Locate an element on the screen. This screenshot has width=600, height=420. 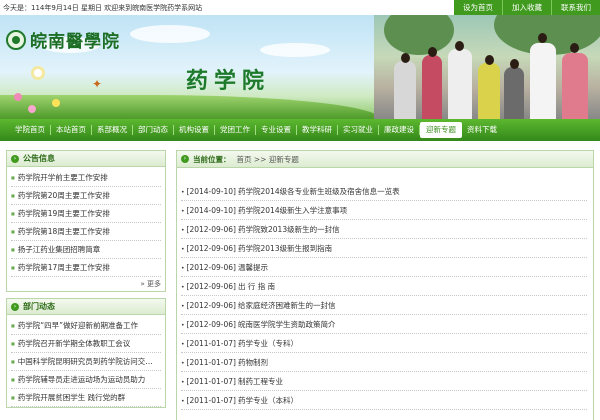
news-header: › 部门动态 is located at coordinates (86, 307).